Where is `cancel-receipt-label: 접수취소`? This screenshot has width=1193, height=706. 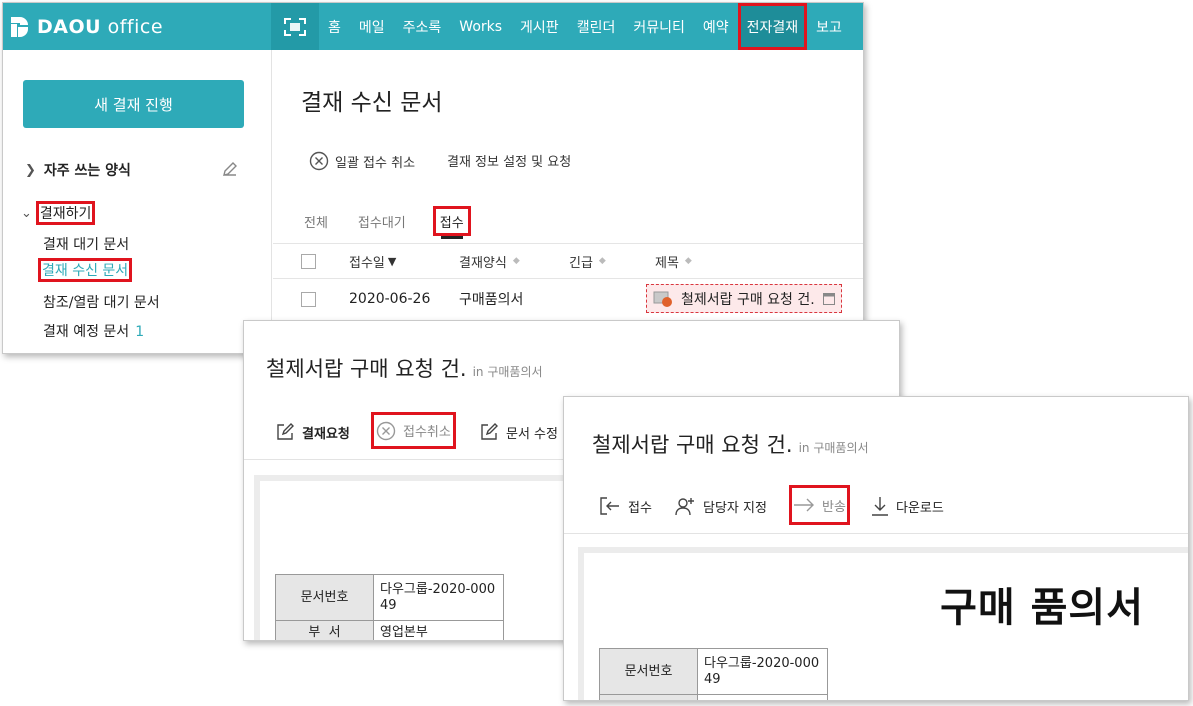
cancel-receipt-label: 접수취소 is located at coordinates (427, 432).